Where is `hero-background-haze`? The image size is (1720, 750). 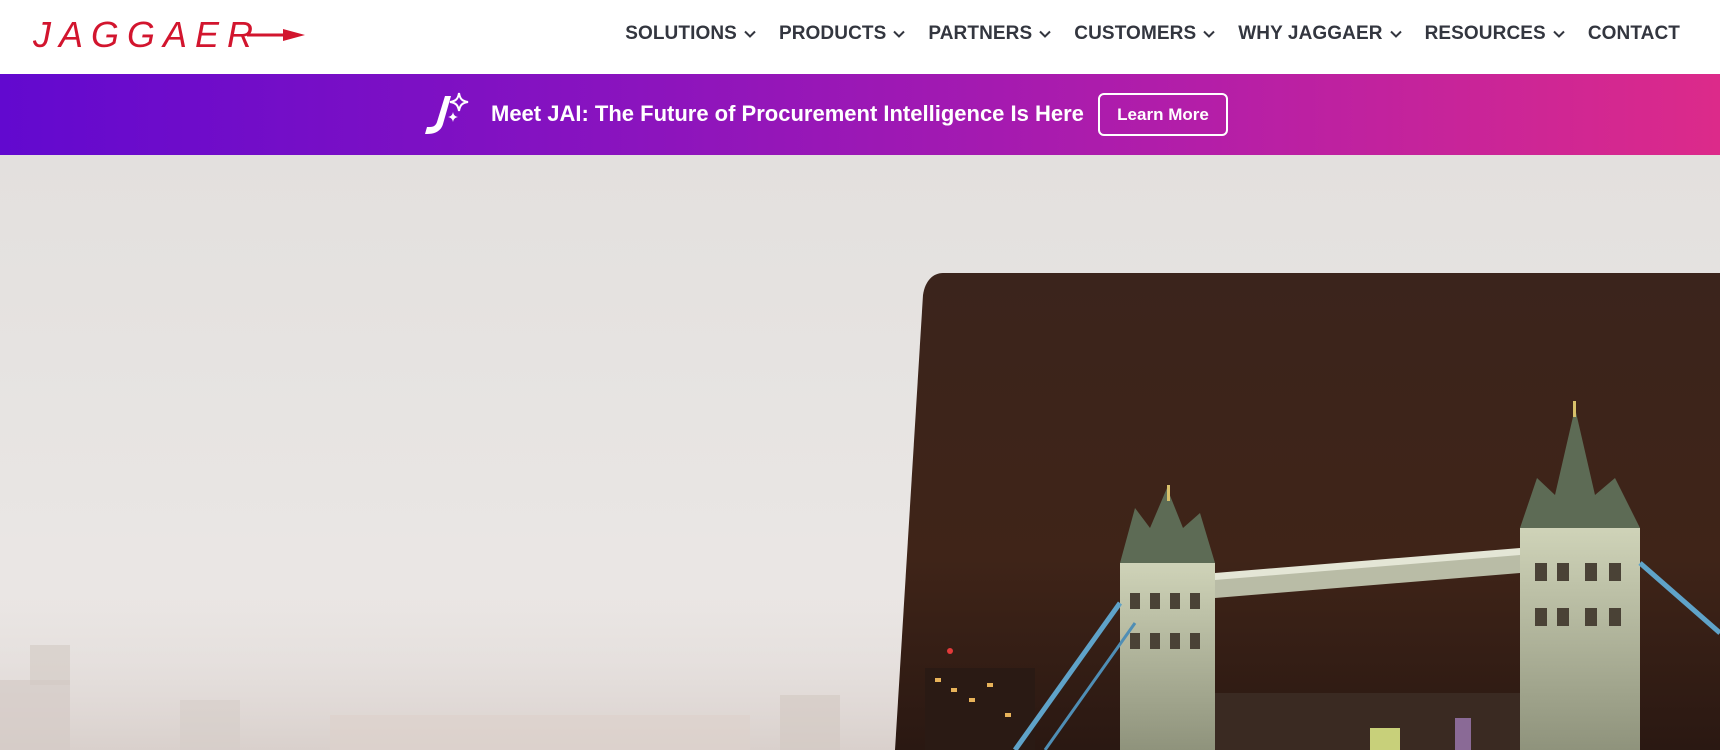 hero-background-haze is located at coordinates (500, 662).